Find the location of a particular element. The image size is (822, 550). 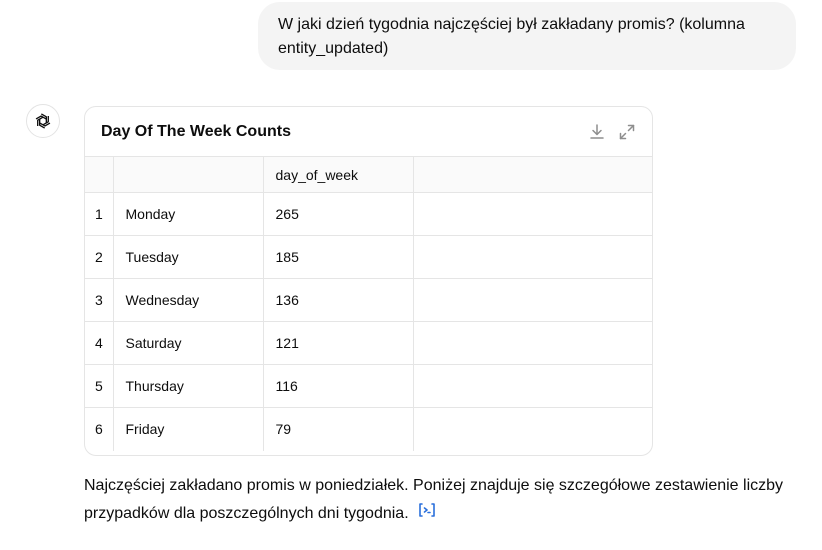

openai-logo-icon is located at coordinates (43, 121).